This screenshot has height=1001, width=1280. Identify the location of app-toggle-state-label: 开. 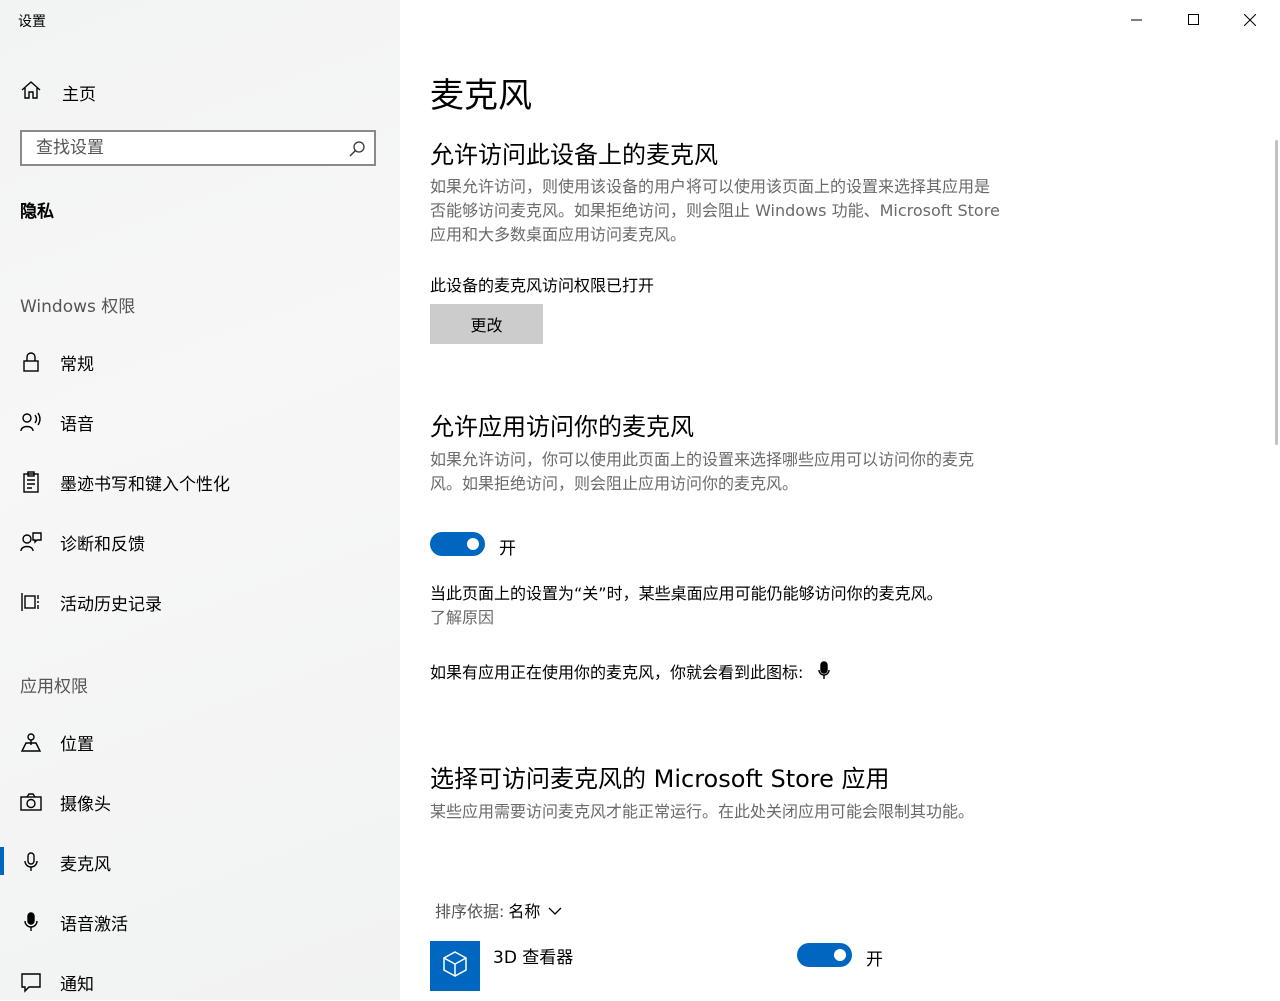
(874, 960).